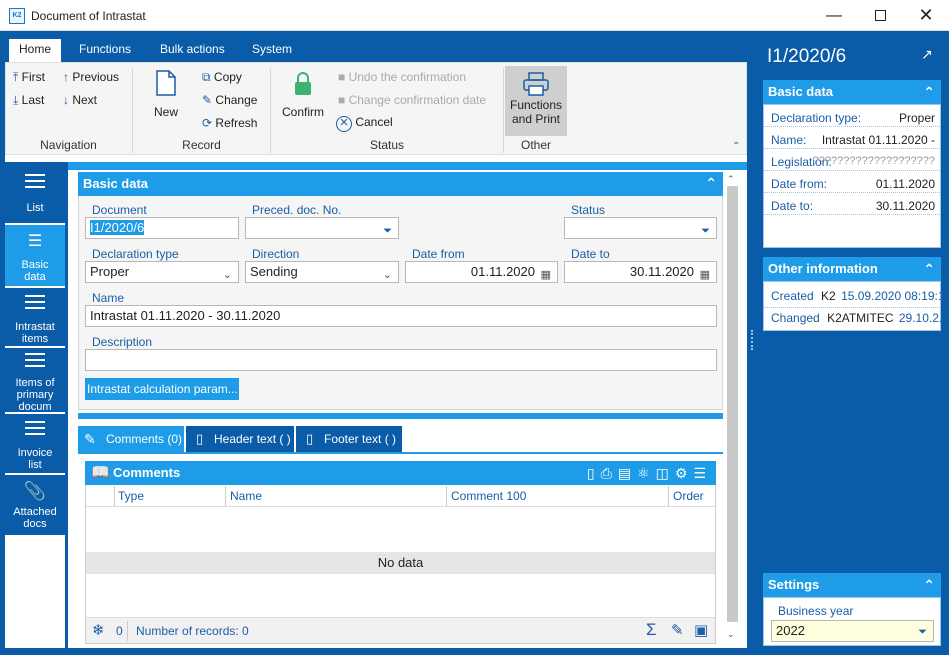 The width and height of the screenshot is (949, 655). What do you see at coordinates (594, 473) in the screenshot?
I see `new-icon: ▯` at bounding box center [594, 473].